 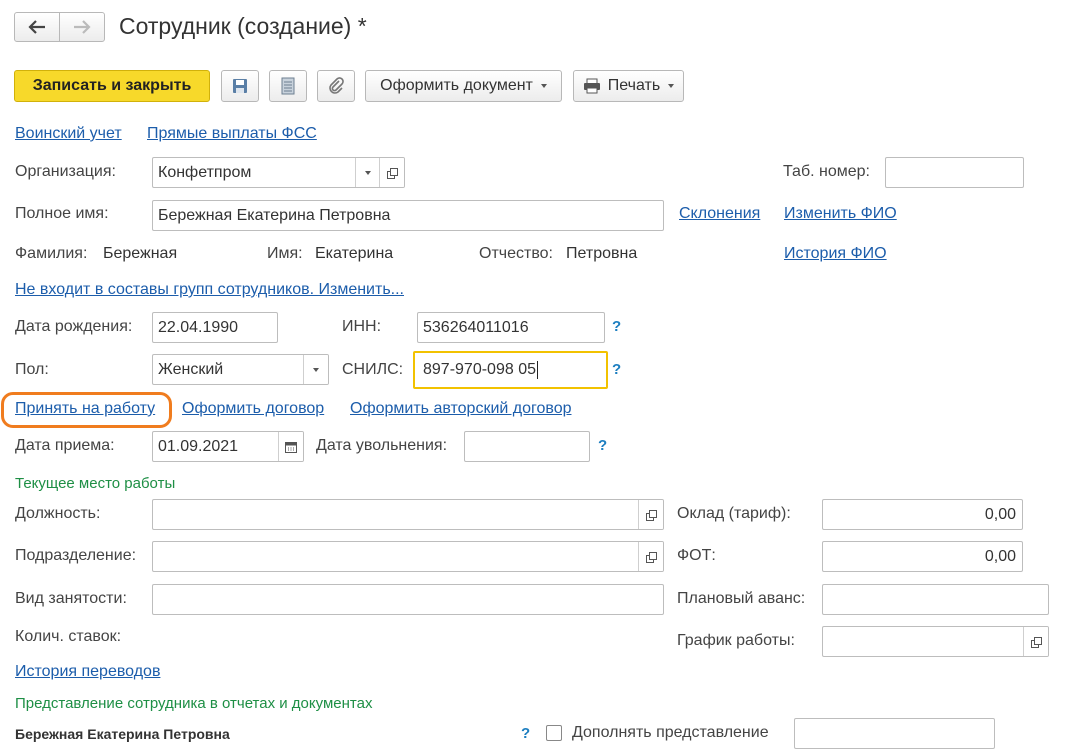 What do you see at coordinates (734, 513) in the screenshot?
I see `salary-label: Оклад (тариф):` at bounding box center [734, 513].